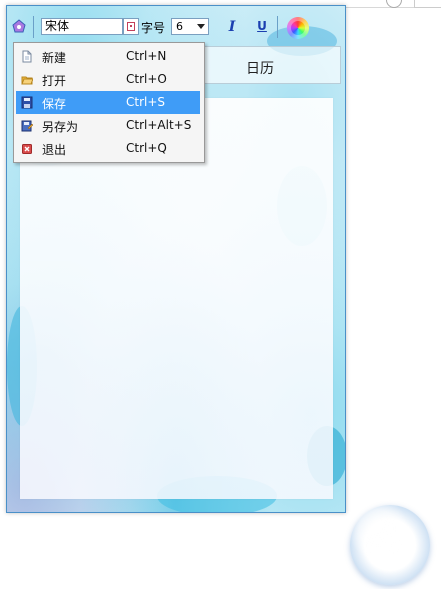  Describe the element at coordinates (108, 56) in the screenshot. I see `menu-item-new: 新建 Ctrl+N` at that location.